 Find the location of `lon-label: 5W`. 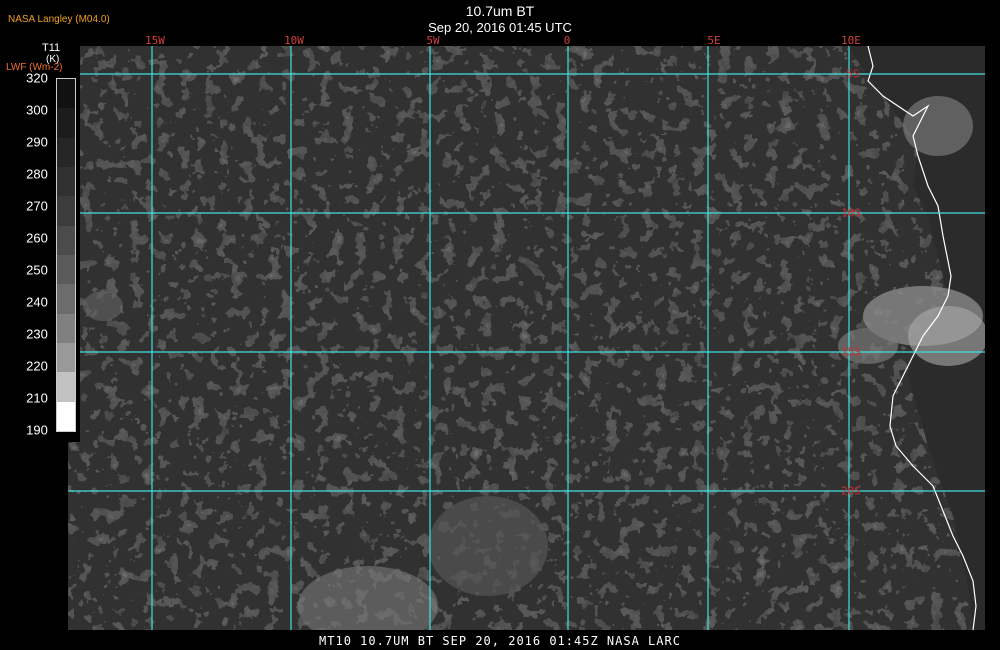

lon-label: 5W is located at coordinates (433, 40).